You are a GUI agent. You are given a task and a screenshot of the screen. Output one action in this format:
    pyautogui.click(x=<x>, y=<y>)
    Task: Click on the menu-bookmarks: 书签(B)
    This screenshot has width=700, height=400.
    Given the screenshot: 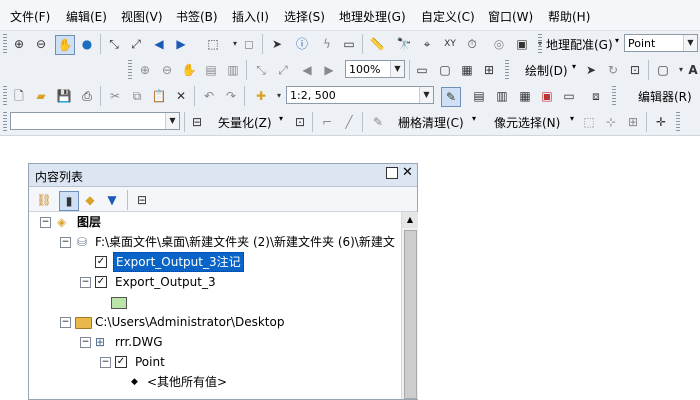 What is the action you would take?
    pyautogui.click(x=197, y=16)
    